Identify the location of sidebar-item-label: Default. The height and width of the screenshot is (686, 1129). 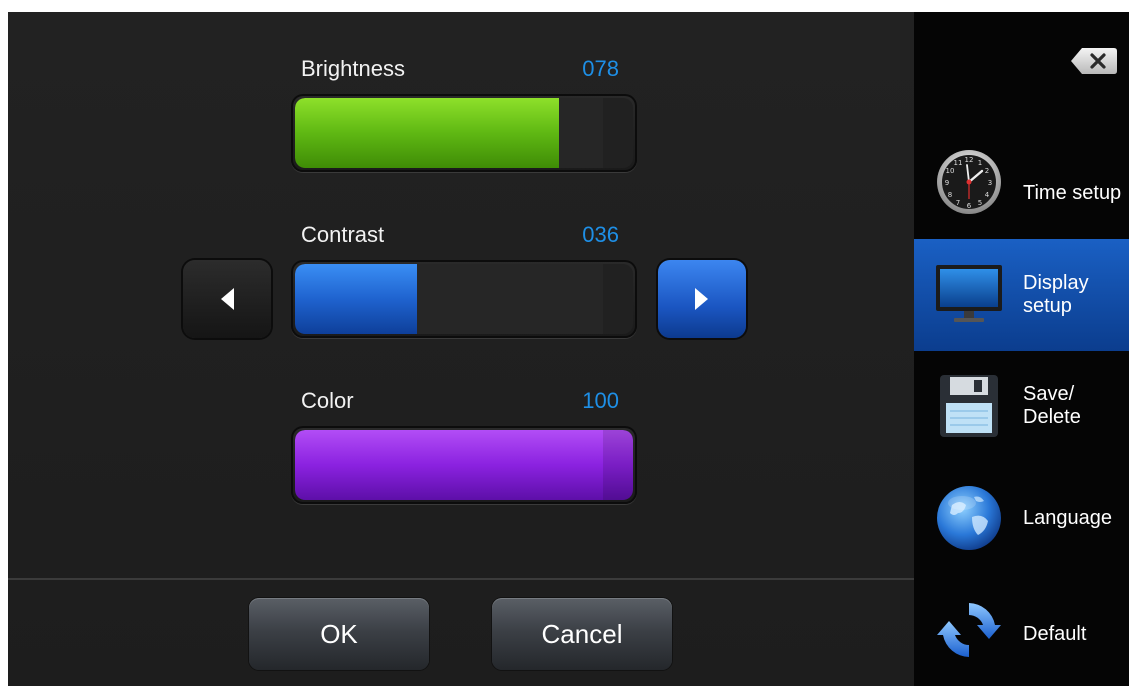
(1055, 634).